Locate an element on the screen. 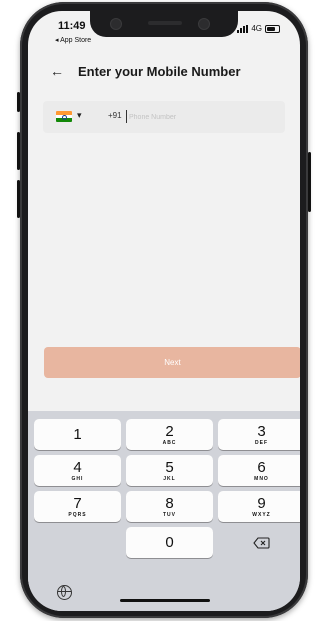 Image resolution: width=327 pixels, height=621 pixels. key-4: 4 GHI is located at coordinates (77, 470).